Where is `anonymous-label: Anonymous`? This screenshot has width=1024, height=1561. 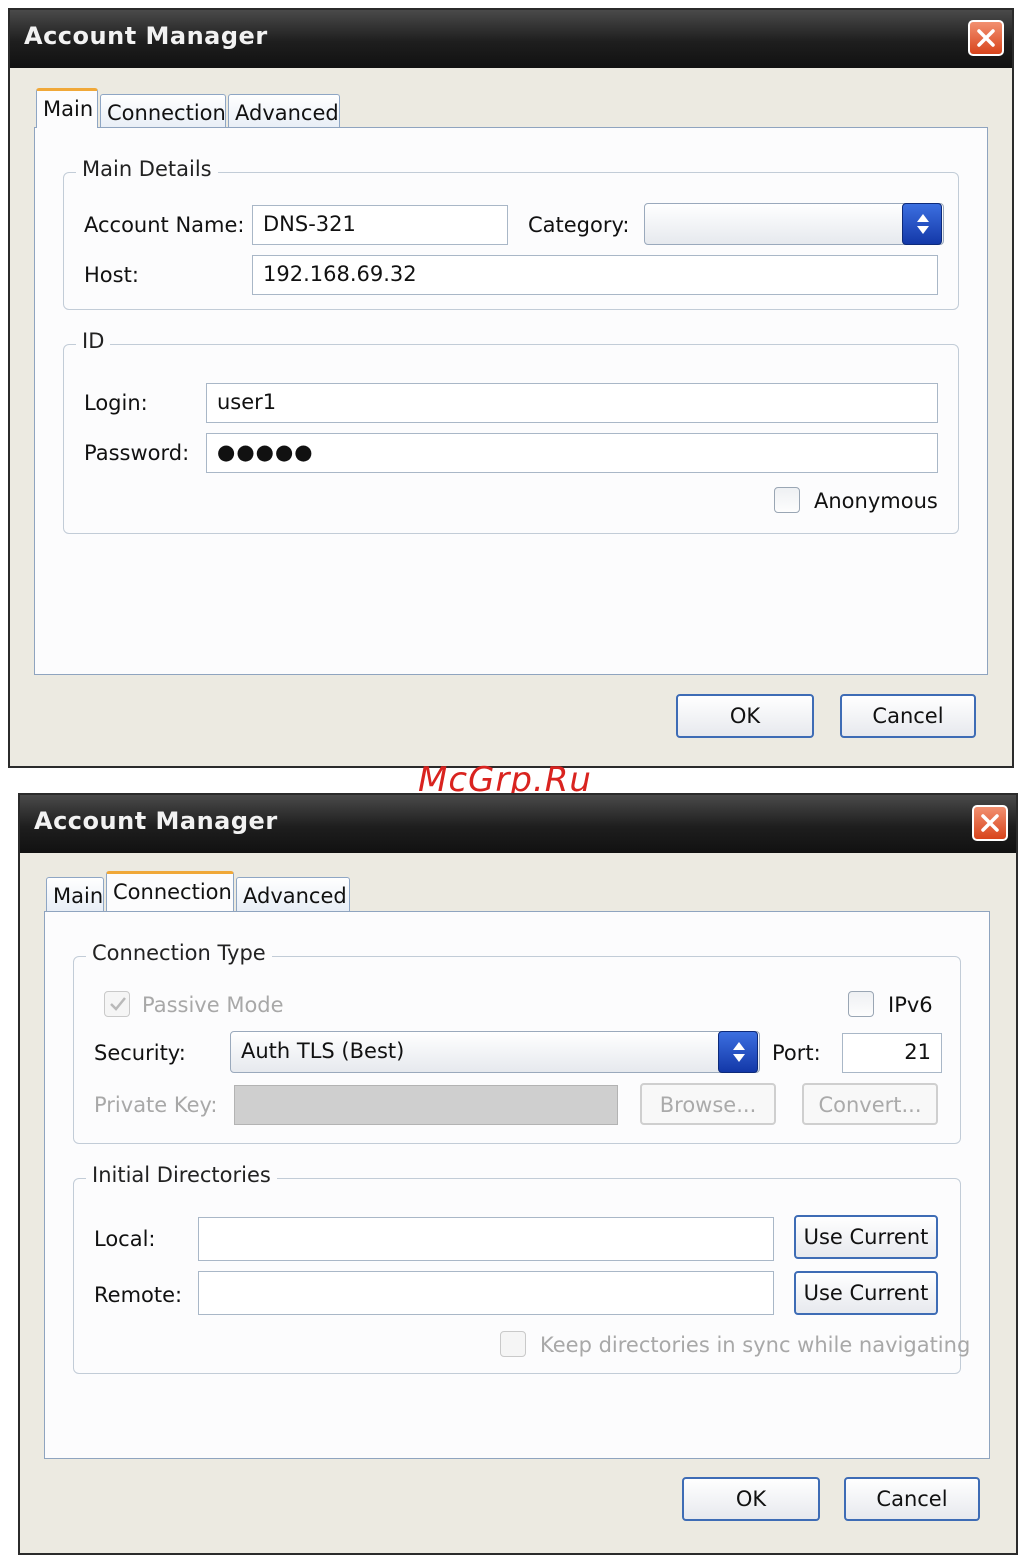 anonymous-label: Anonymous is located at coordinates (876, 501).